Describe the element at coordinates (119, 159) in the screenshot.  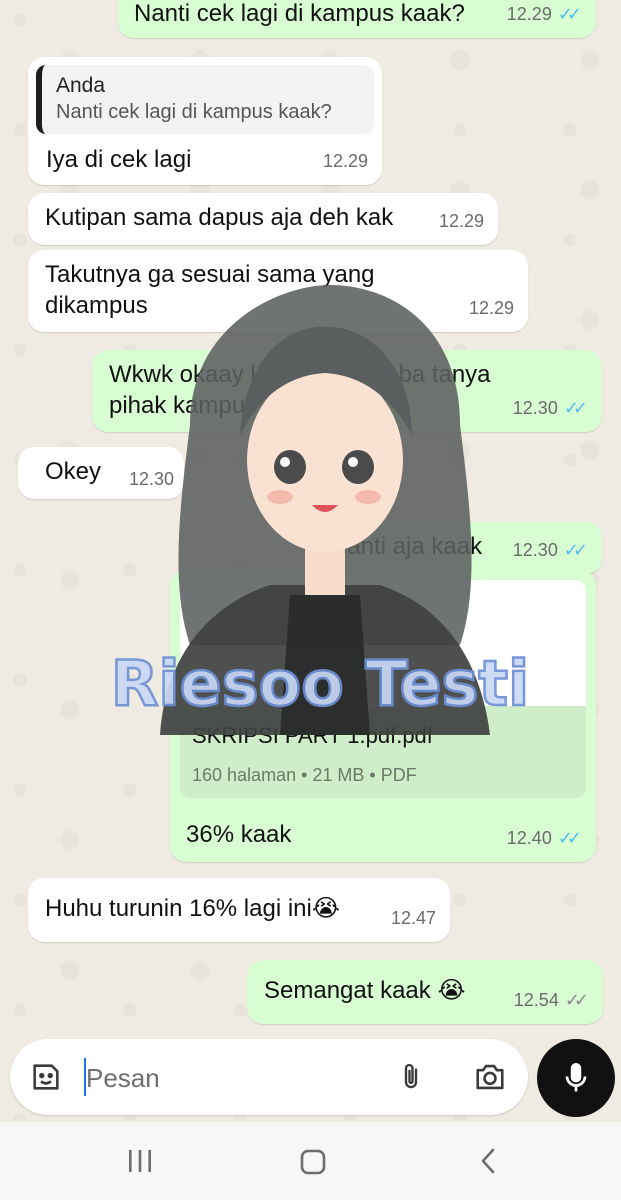
I see `message-text: Iya di cek lagi` at that location.